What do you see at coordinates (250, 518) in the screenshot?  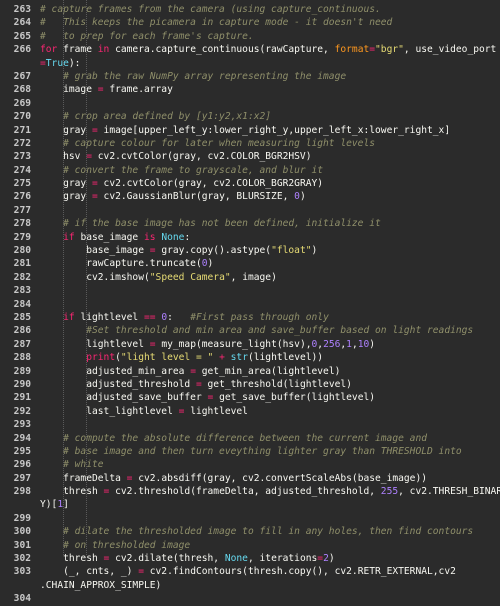 I see `code-line: 299` at bounding box center [250, 518].